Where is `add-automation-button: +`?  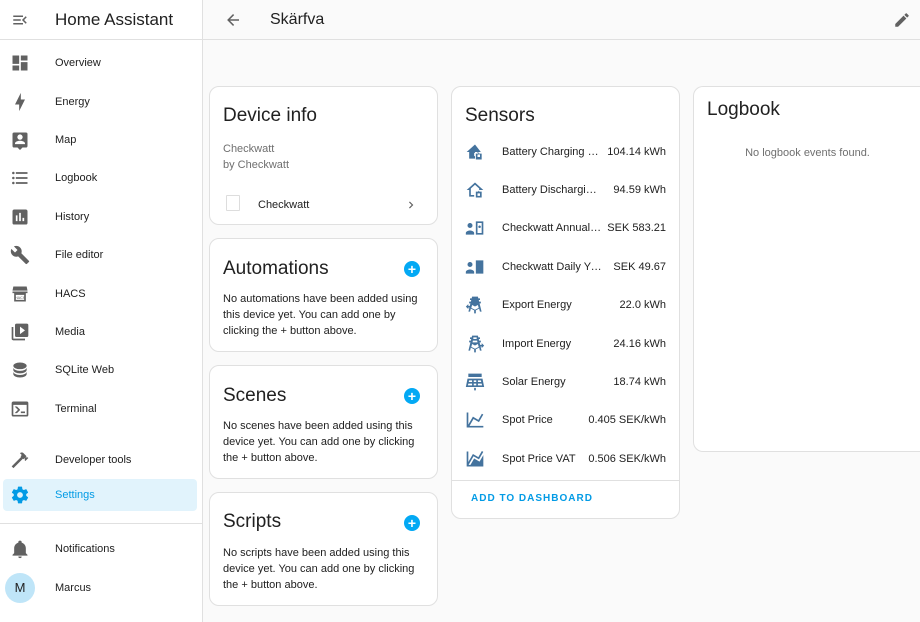 add-automation-button: + is located at coordinates (412, 269).